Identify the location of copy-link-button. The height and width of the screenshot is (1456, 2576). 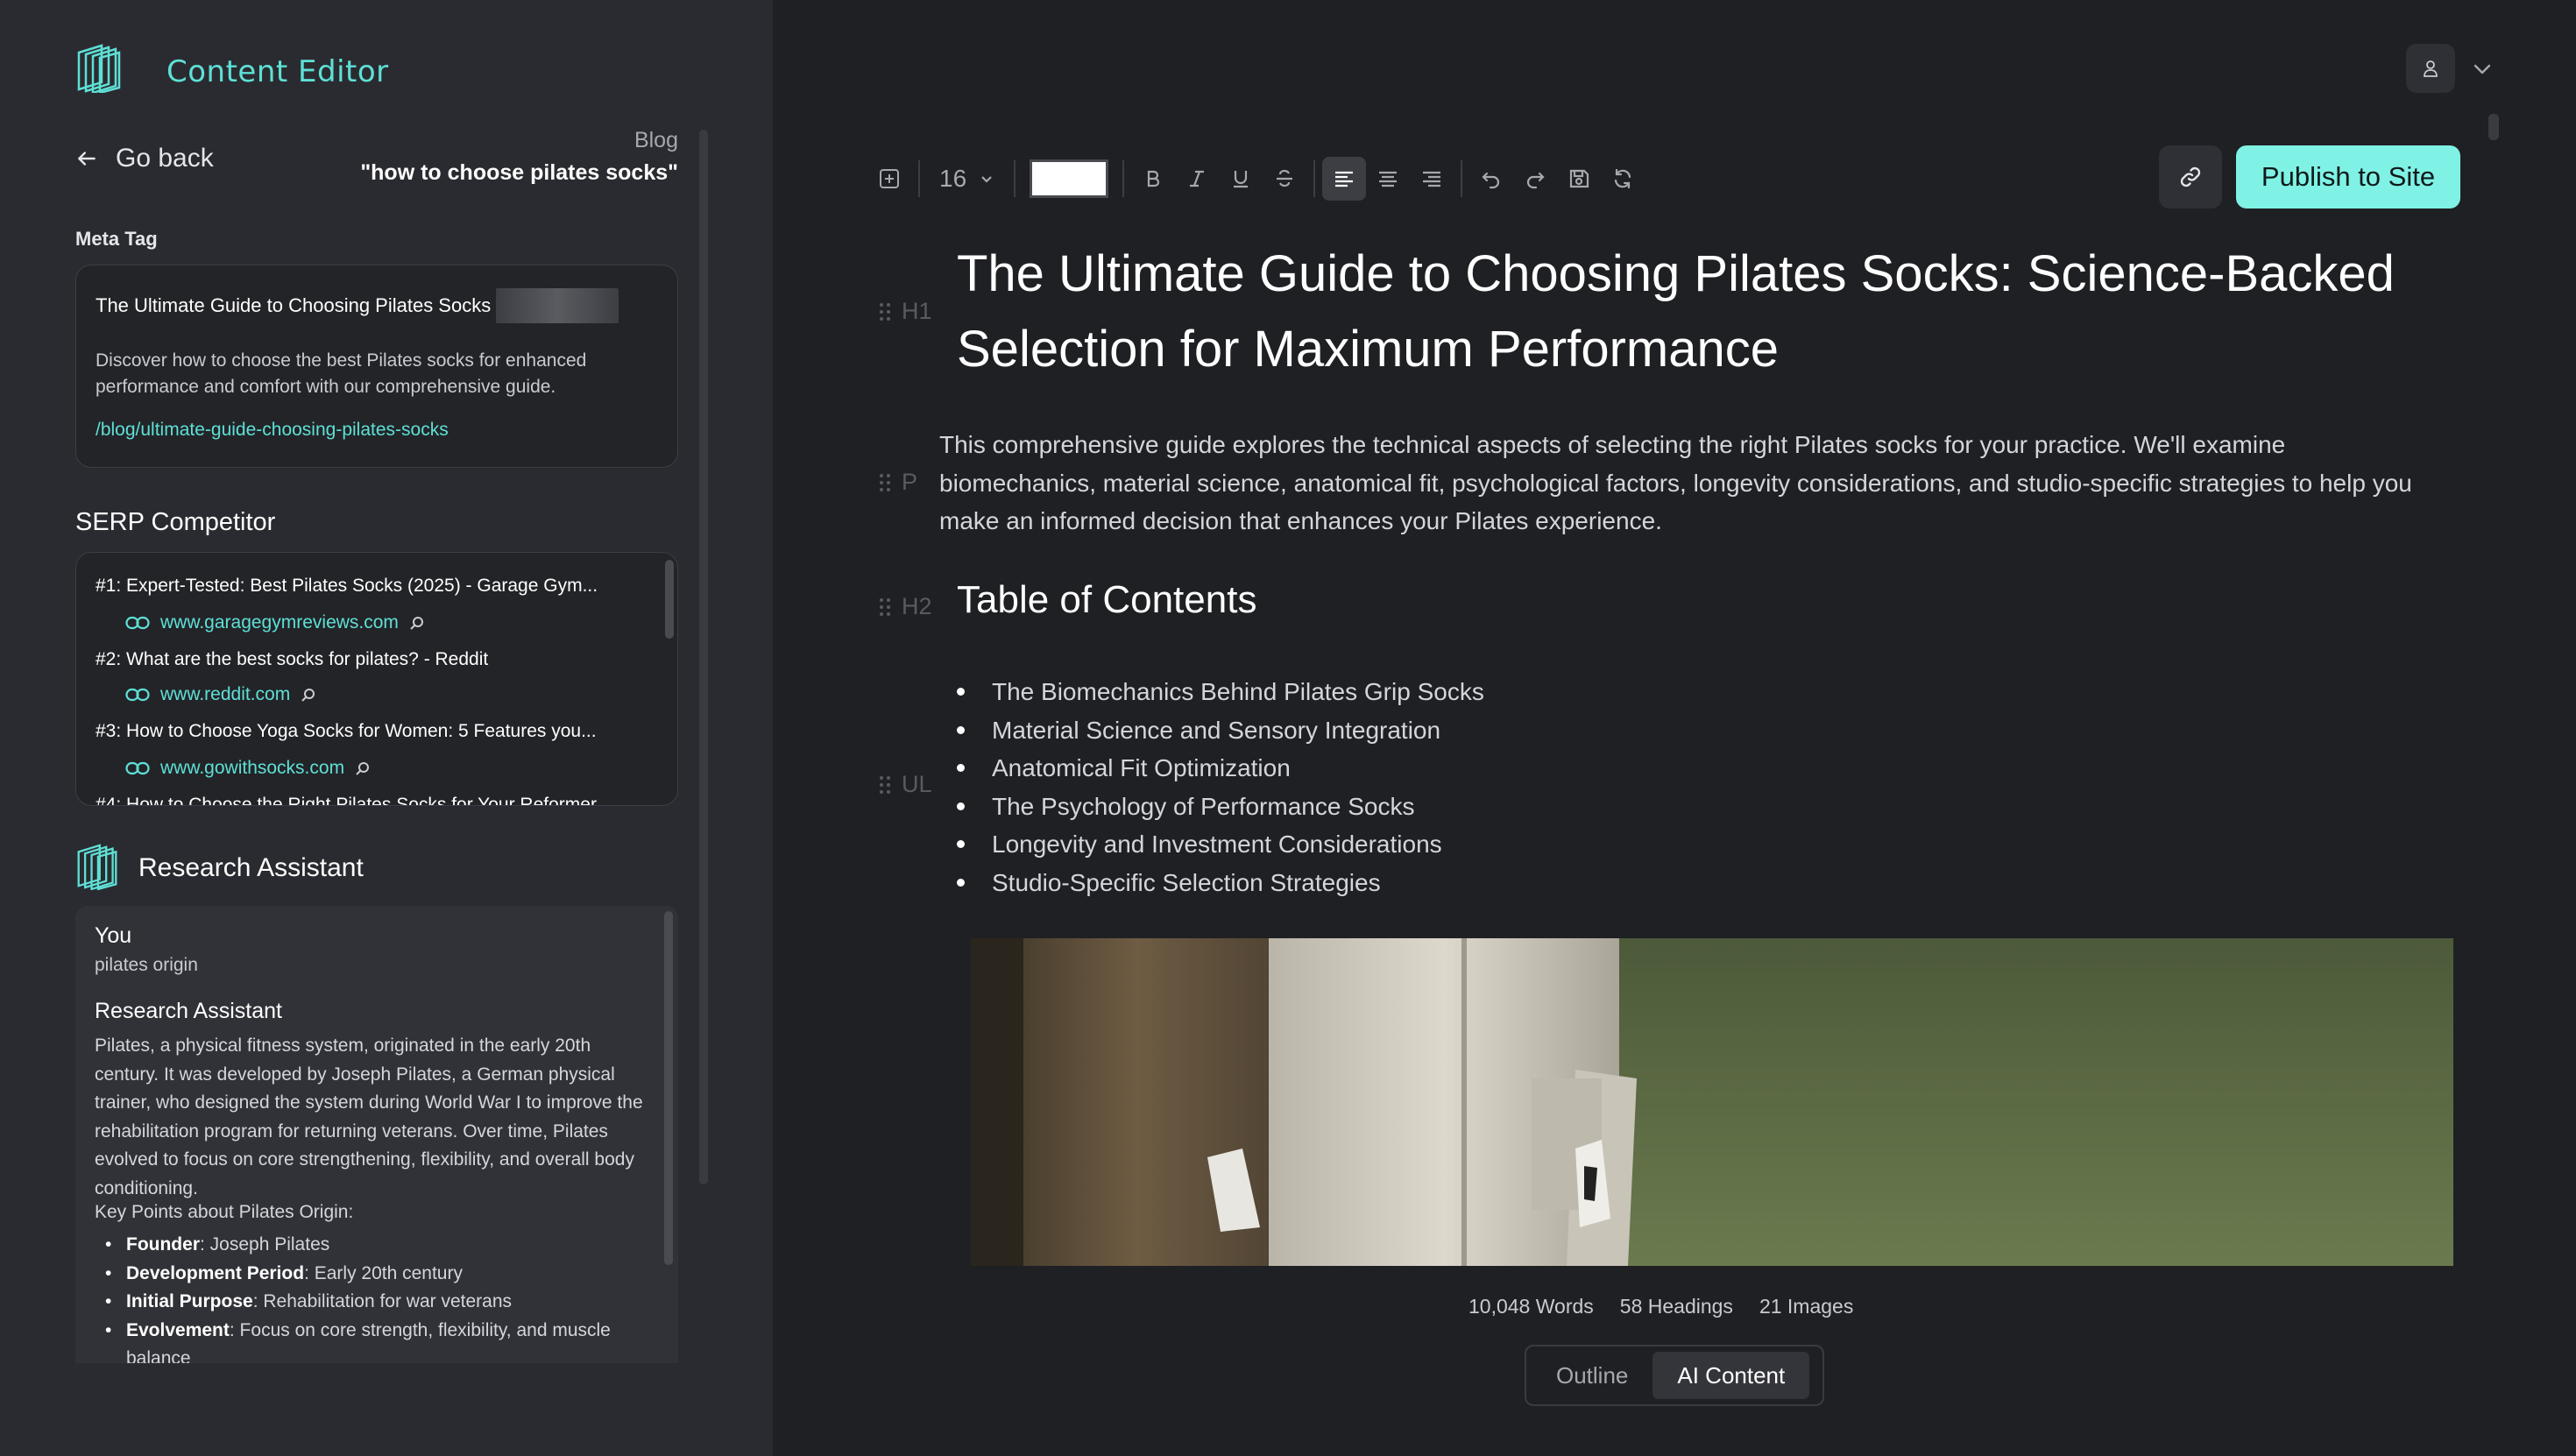
(2190, 177).